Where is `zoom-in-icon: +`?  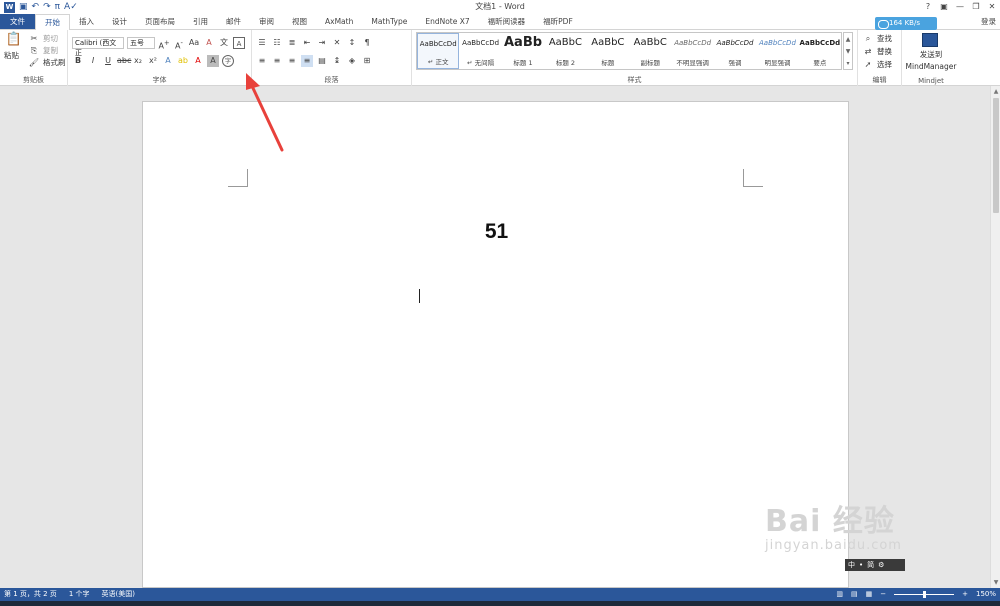
zoom-in-icon: + is located at coordinates (965, 594).